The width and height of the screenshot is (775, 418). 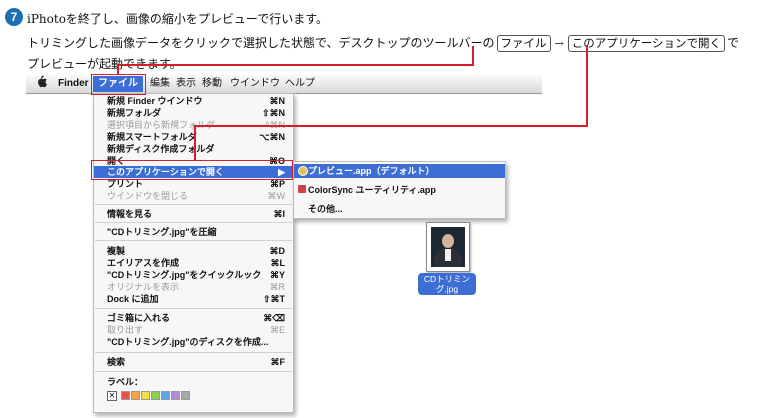 I want to click on portrait-thumbnail, so click(x=448, y=247).